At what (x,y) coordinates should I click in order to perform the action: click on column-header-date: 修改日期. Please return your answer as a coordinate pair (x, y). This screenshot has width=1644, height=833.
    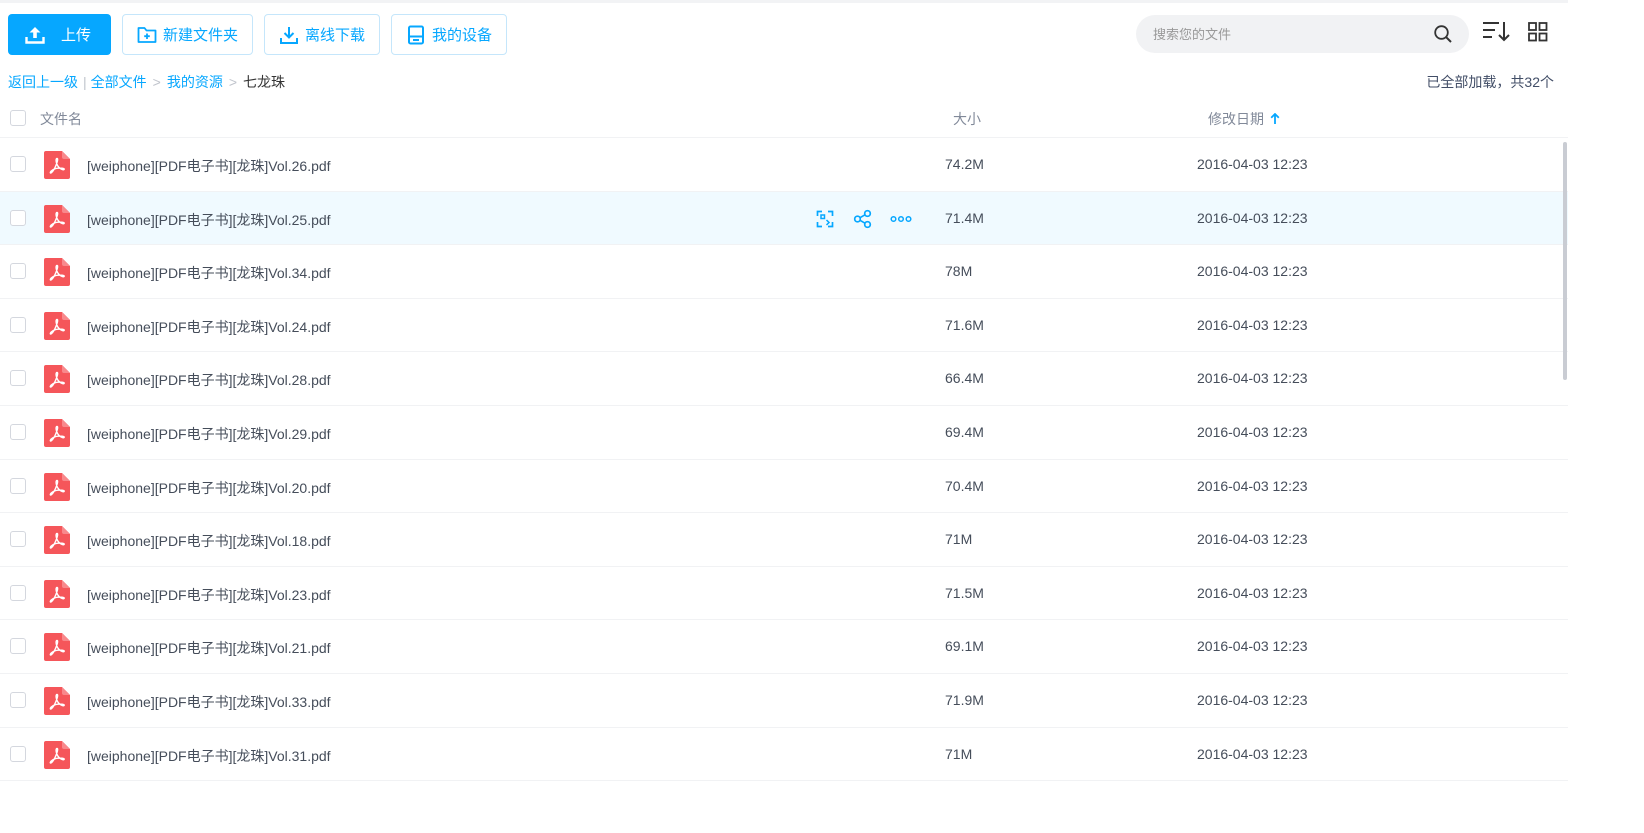
    Looking at the image, I should click on (1244, 119).